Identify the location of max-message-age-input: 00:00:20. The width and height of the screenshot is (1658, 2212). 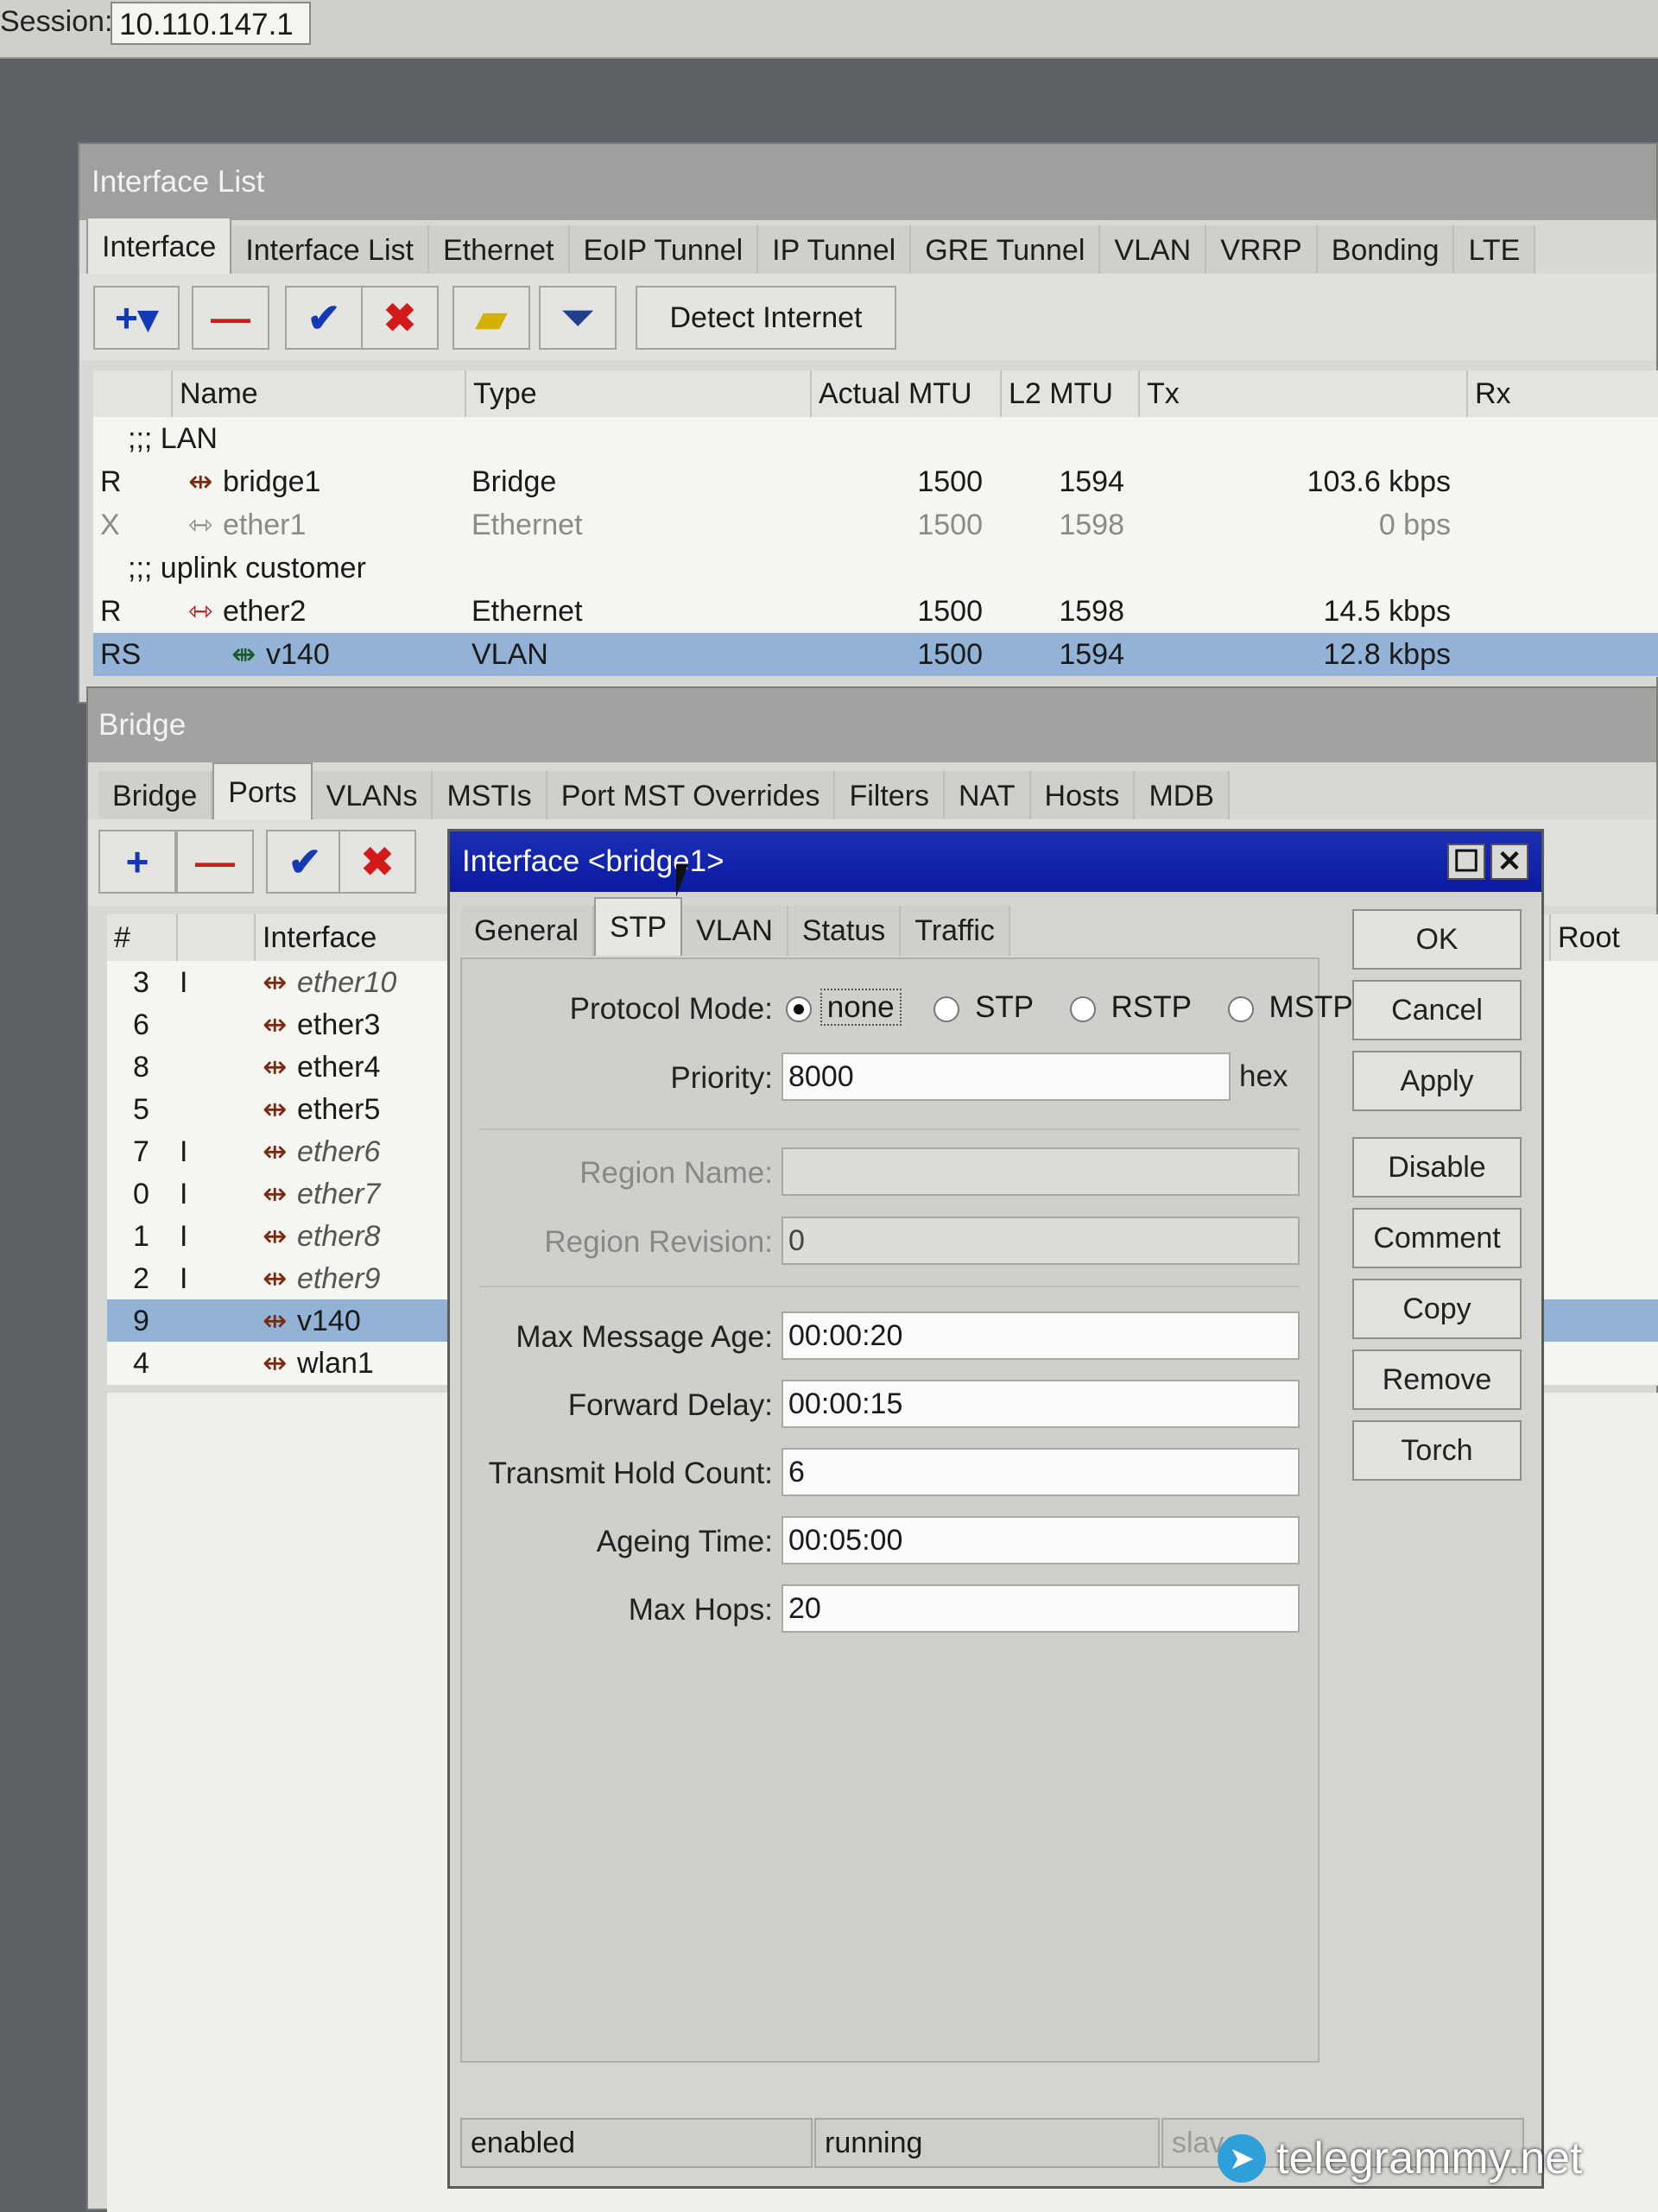
(1041, 1335).